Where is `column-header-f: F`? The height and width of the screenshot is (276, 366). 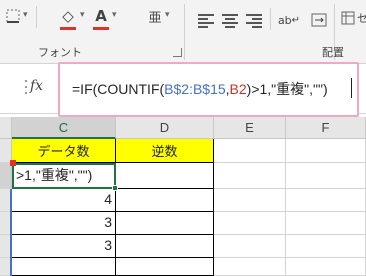
column-header-f: F is located at coordinates (326, 128).